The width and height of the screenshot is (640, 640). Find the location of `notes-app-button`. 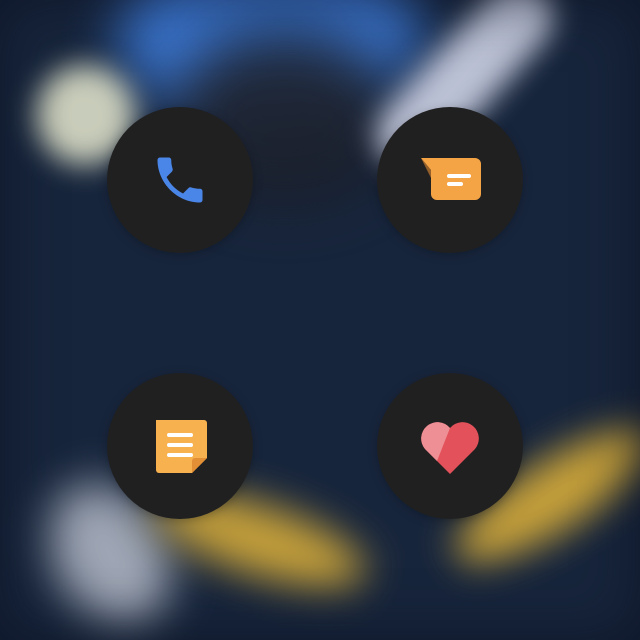

notes-app-button is located at coordinates (180, 446).